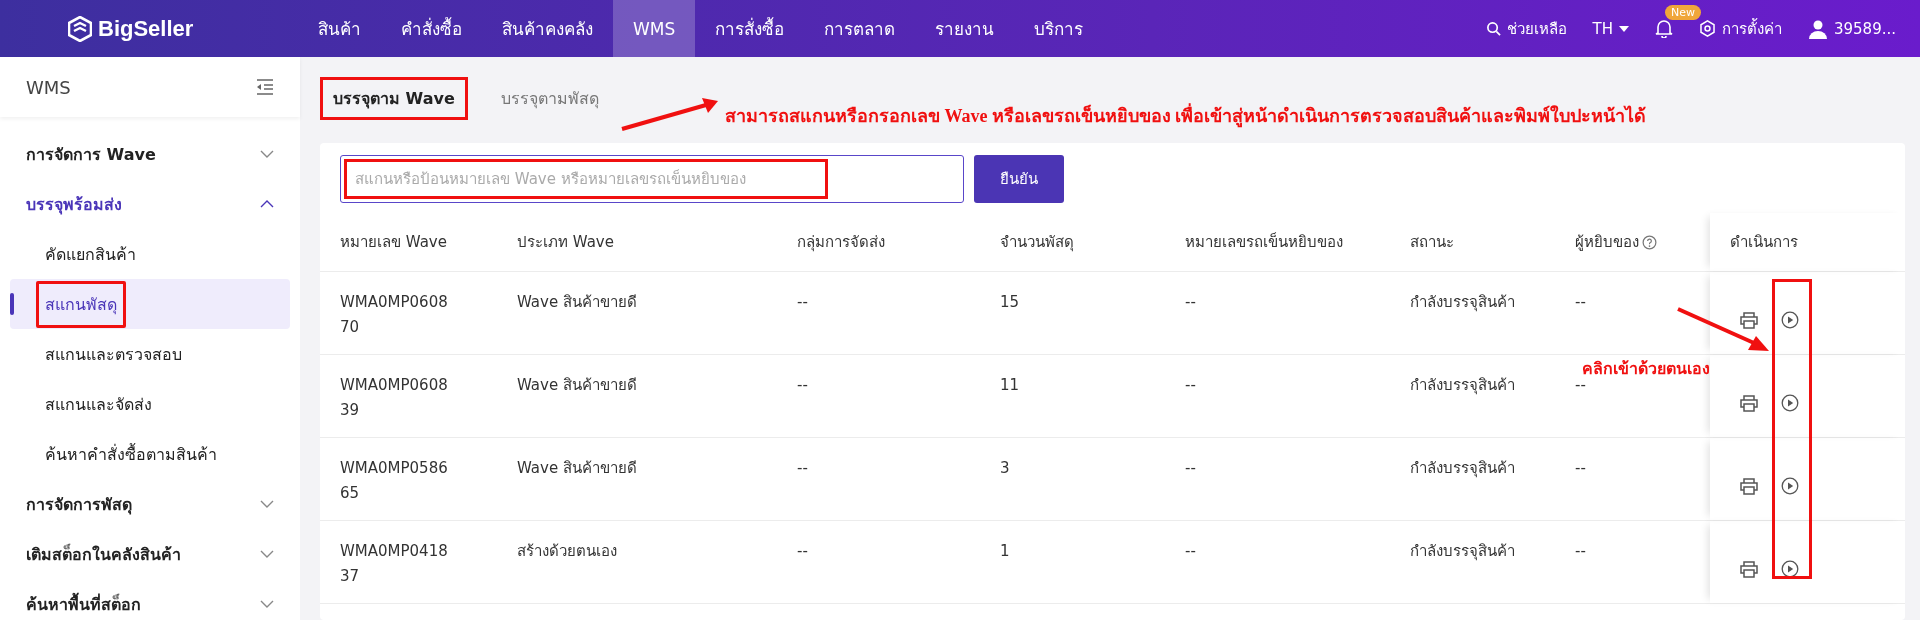  Describe the element at coordinates (150, 454) in the screenshot. I see `sidebar-item: ค้นหาคำสั่งซื้อตามสินค้า` at that location.